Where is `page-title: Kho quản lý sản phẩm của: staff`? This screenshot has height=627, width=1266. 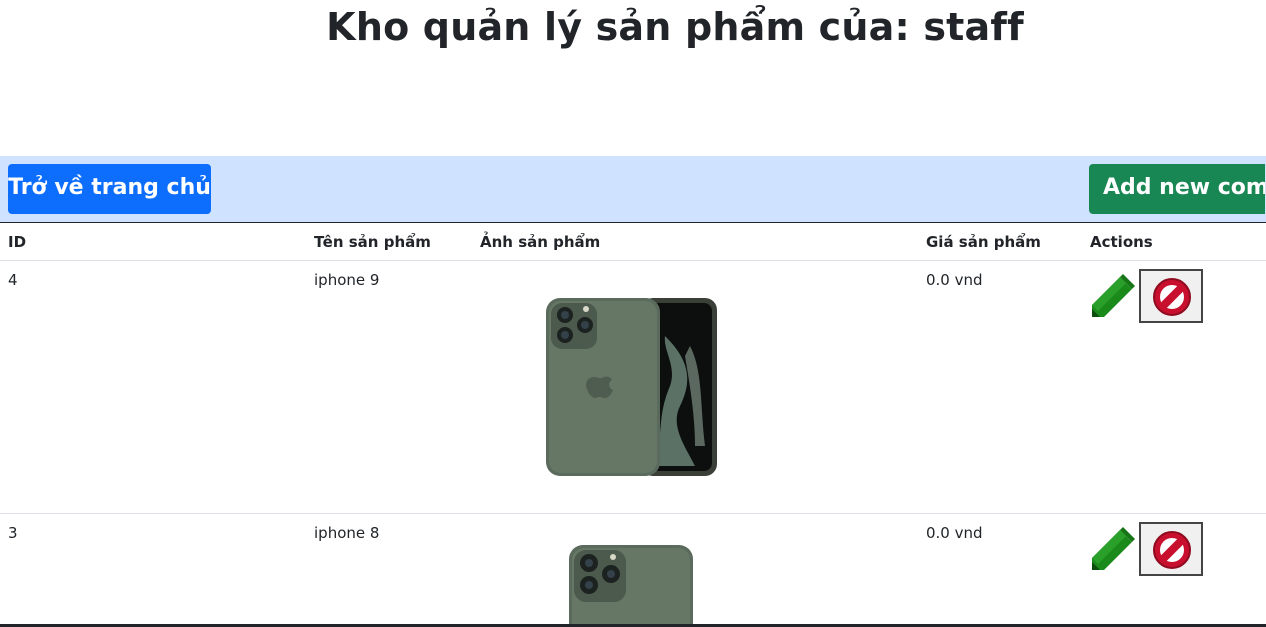 page-title: Kho quản lý sản phẩm của: staff is located at coordinates (675, 27).